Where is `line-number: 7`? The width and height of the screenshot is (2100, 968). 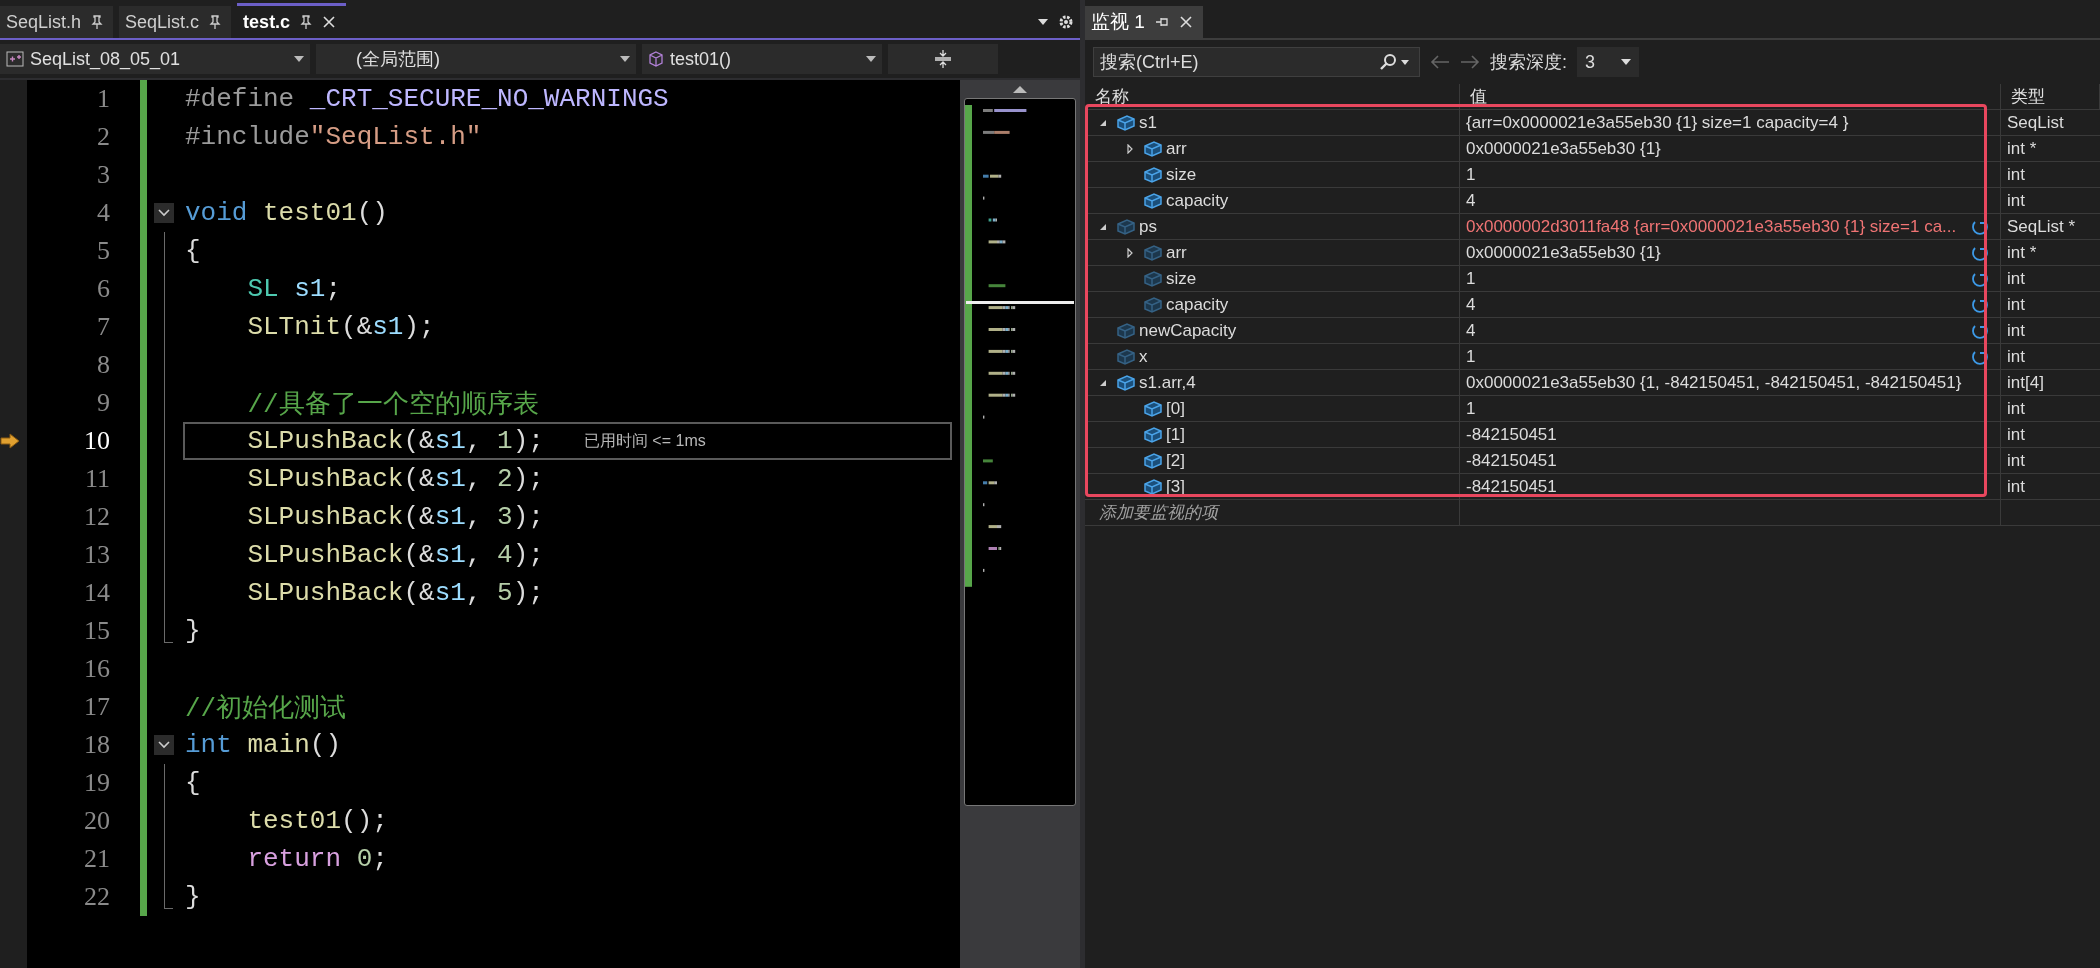 line-number: 7 is located at coordinates (103, 327).